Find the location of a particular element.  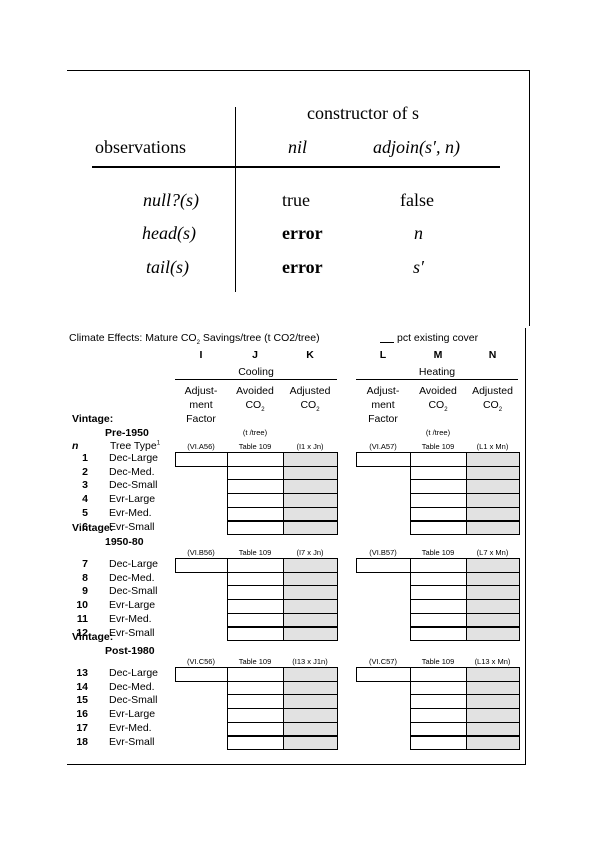

section-name-1: 1950-80 is located at coordinates (124, 542).